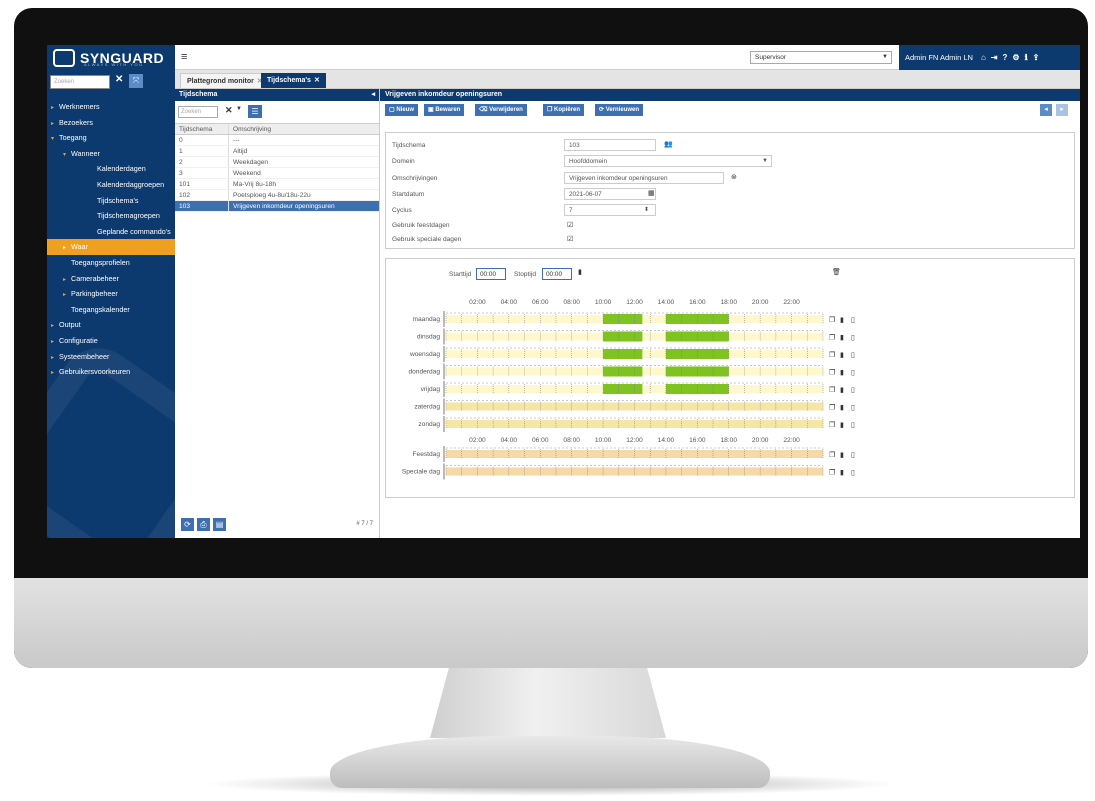 This screenshot has width=1095, height=801. Describe the element at coordinates (203, 524) in the screenshot. I see `print-icon: ⎙` at that location.